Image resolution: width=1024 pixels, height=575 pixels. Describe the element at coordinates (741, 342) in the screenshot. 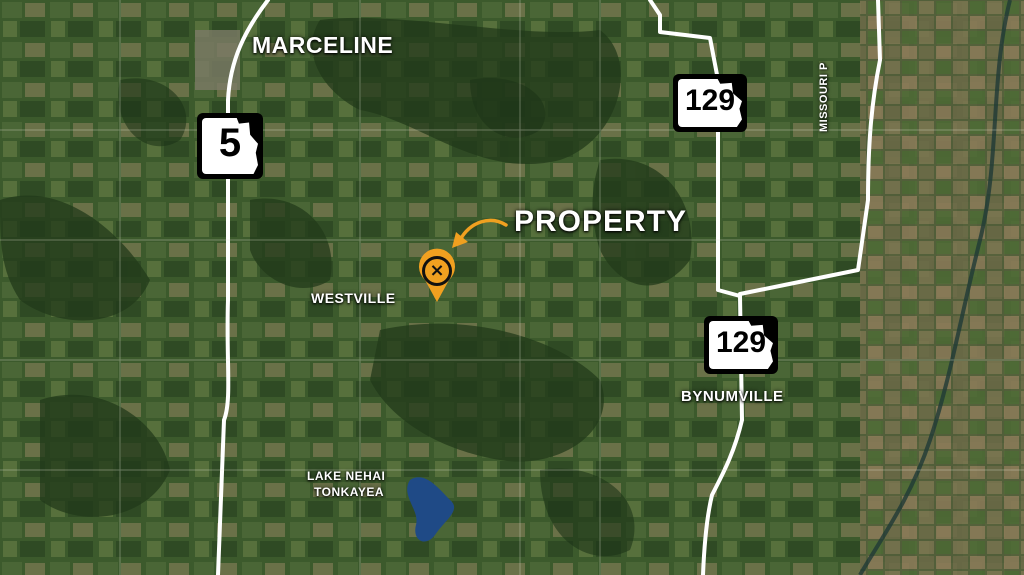

I see `route-129-south-number: 129` at that location.